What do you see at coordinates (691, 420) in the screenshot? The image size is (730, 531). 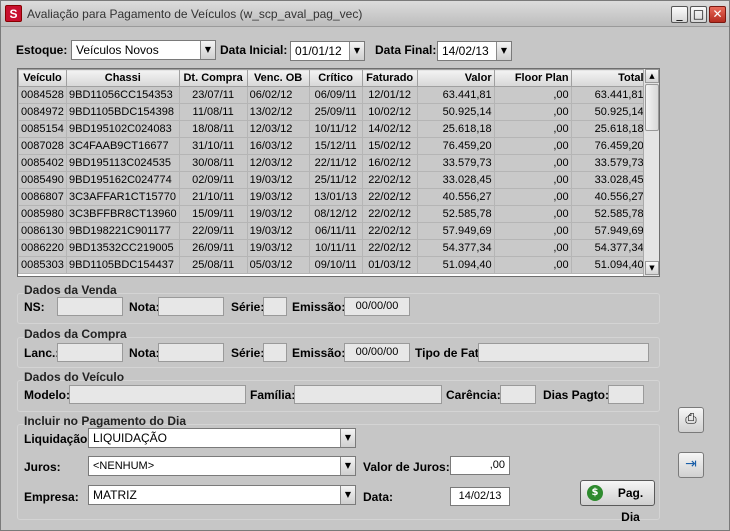 I see `printer-icon: ⎙` at bounding box center [691, 420].